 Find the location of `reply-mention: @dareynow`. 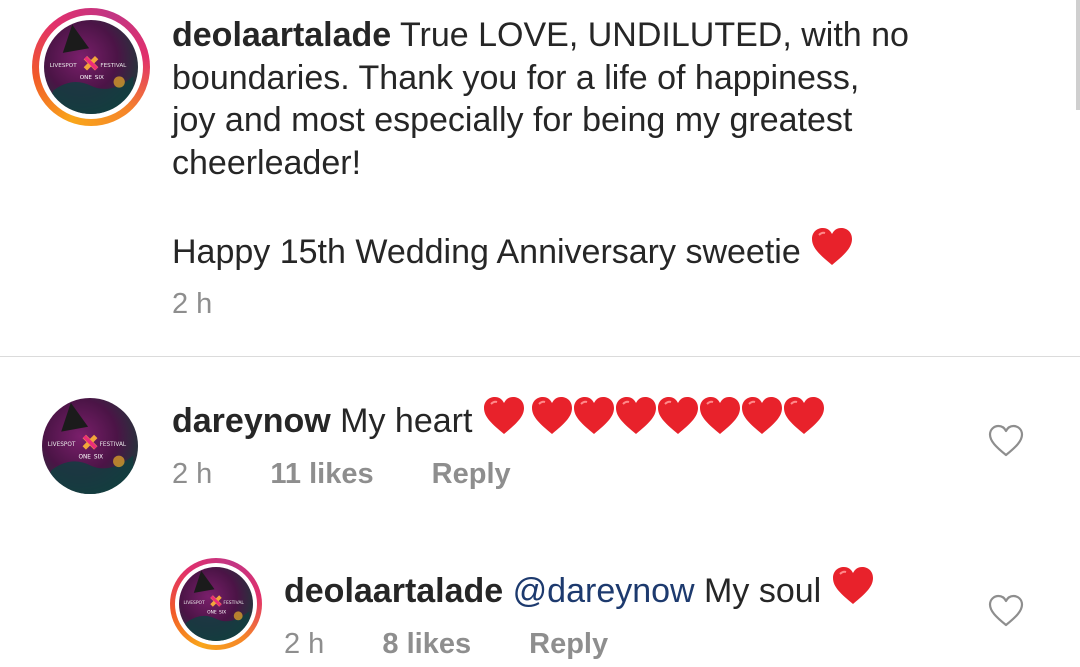

reply-mention: @dareynow is located at coordinates (604, 591).